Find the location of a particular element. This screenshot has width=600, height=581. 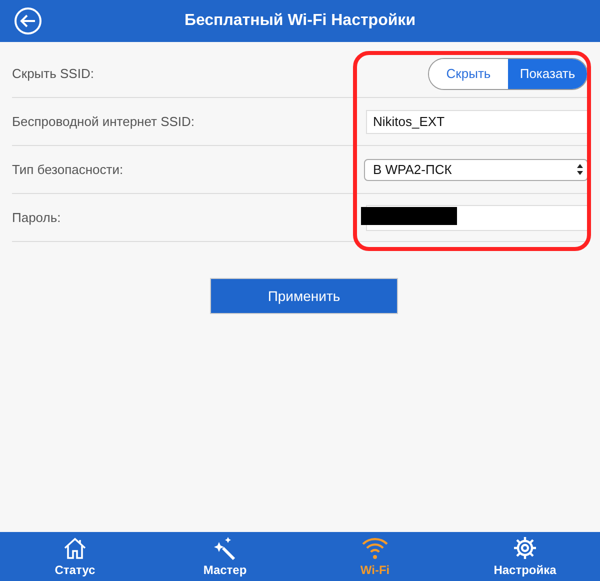

ssid-input-field: Nikitos_EXT is located at coordinates (477, 122).